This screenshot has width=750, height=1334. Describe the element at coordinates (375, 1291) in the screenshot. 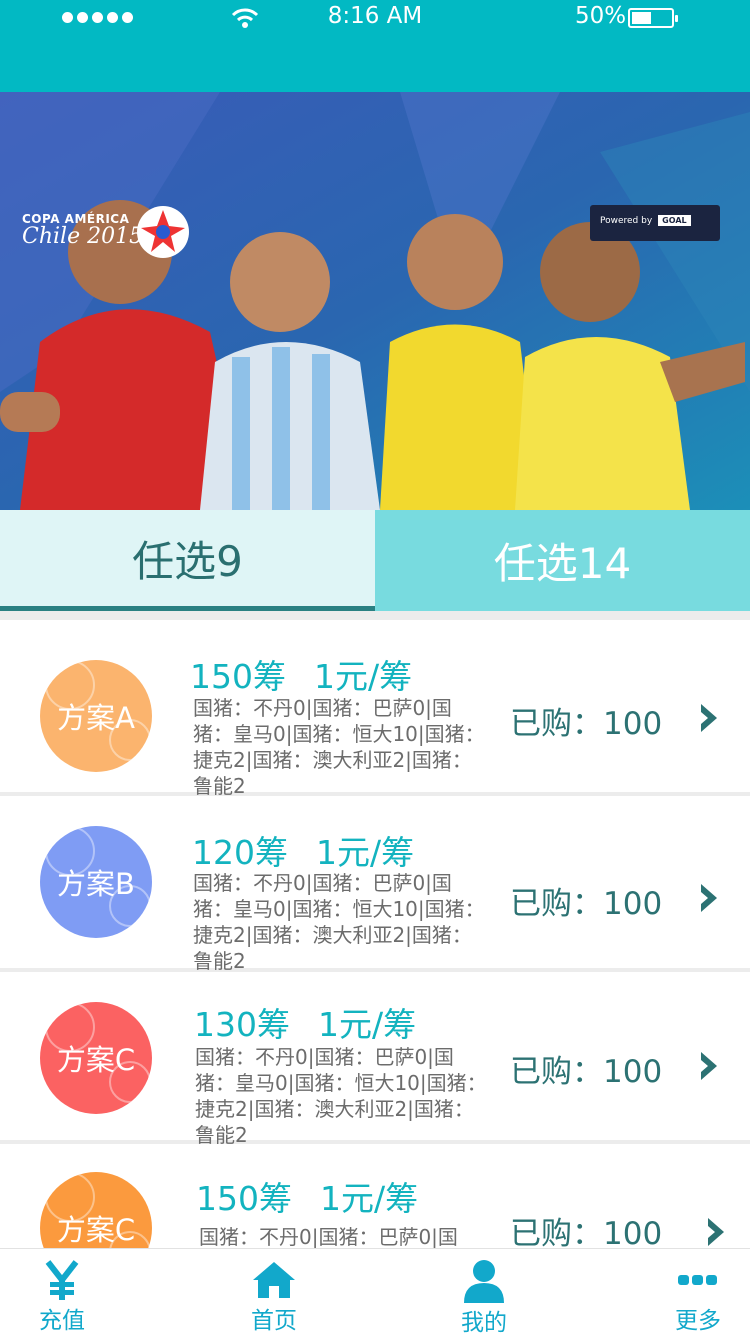

I see `bottom-nav: 充值 首页 我的 更多` at that location.